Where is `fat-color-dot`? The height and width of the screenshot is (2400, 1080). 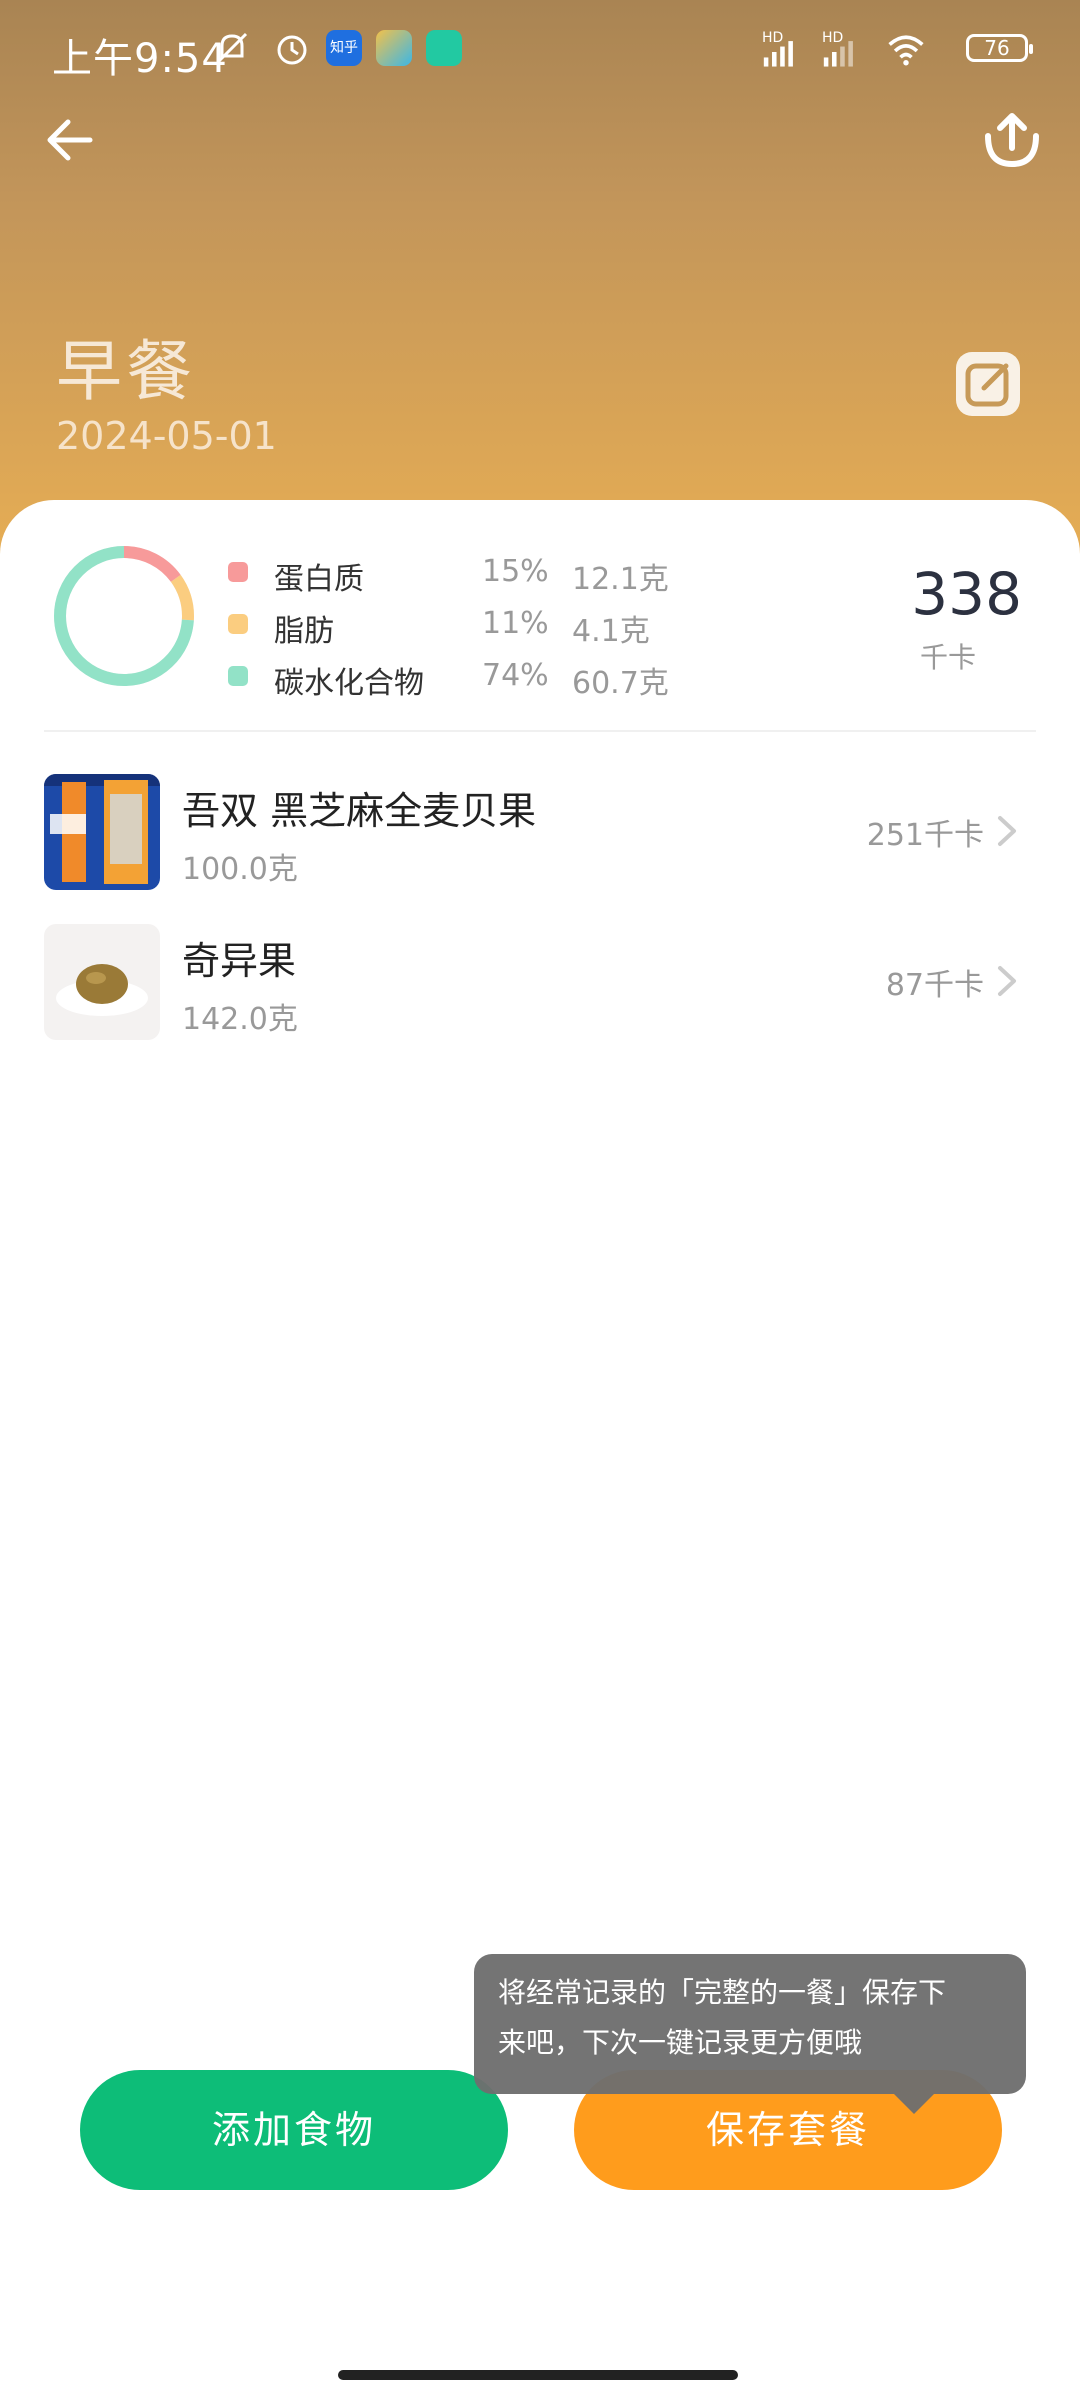
fat-color-dot is located at coordinates (238, 624).